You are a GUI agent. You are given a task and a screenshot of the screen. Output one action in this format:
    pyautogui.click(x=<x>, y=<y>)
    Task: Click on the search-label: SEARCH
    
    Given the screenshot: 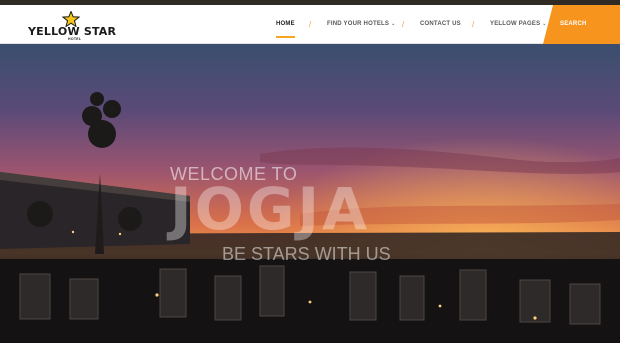 What is the action you would take?
    pyautogui.click(x=573, y=24)
    